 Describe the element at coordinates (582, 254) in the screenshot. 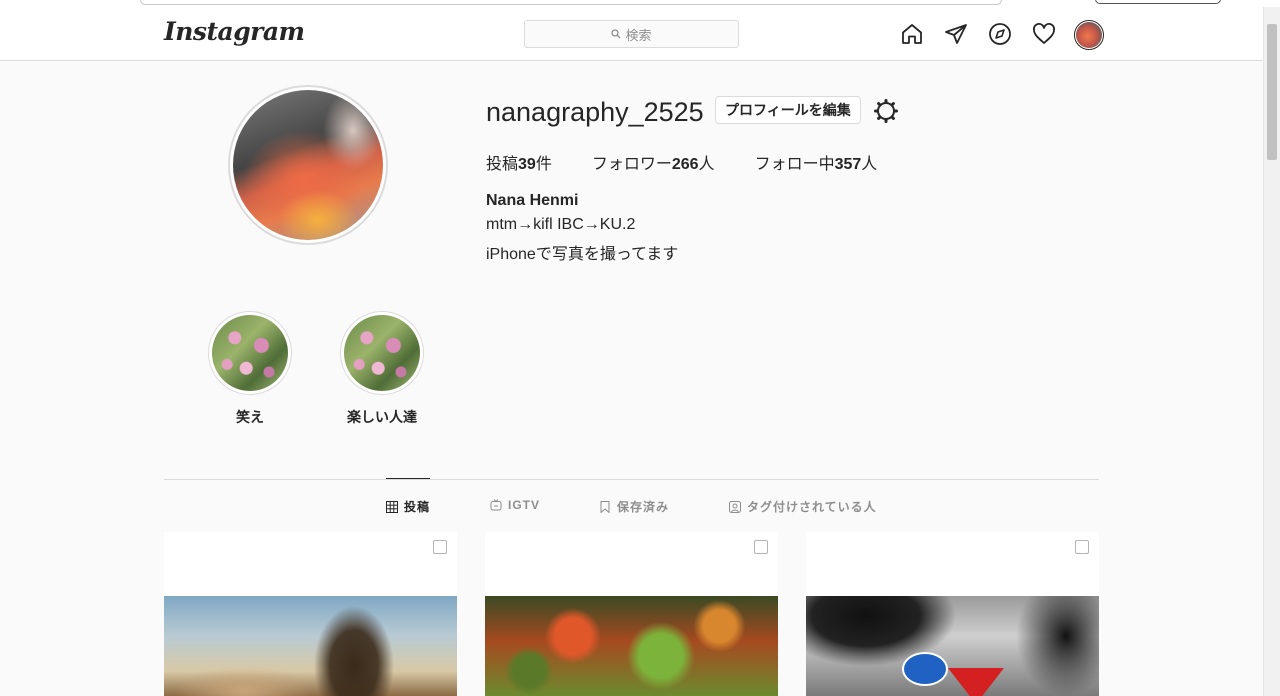

I see `profile-bio-line: iPhoneで写真を撮ってます` at that location.